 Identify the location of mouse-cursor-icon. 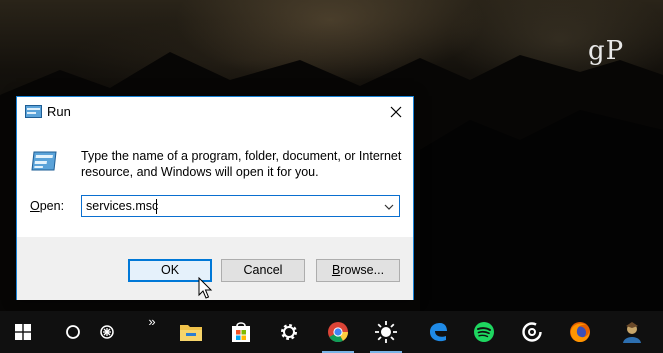
(205, 288).